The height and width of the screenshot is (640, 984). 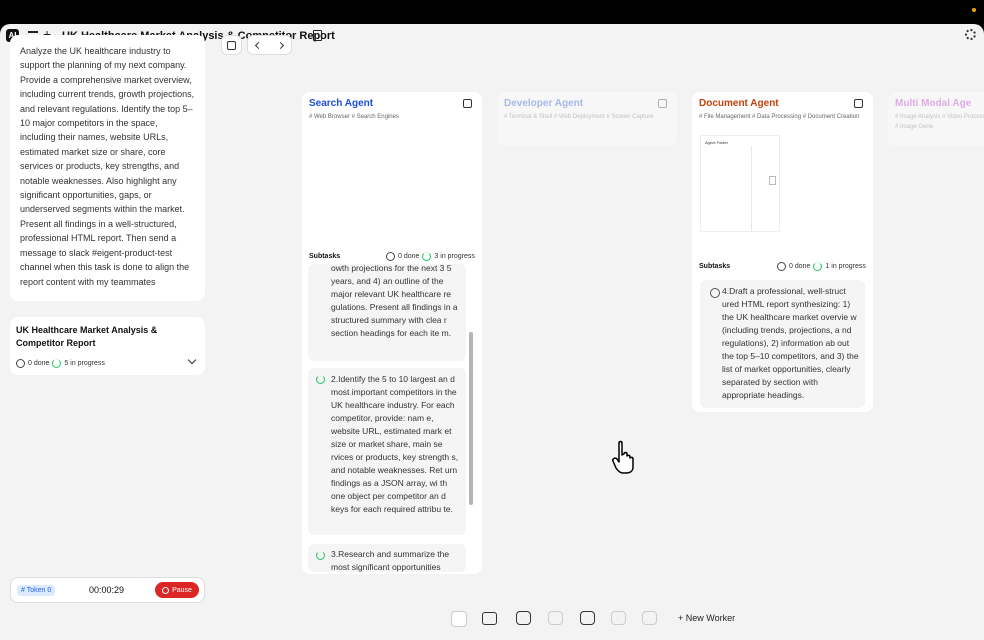 I want to click on workflow-view-button, so click(x=231, y=45).